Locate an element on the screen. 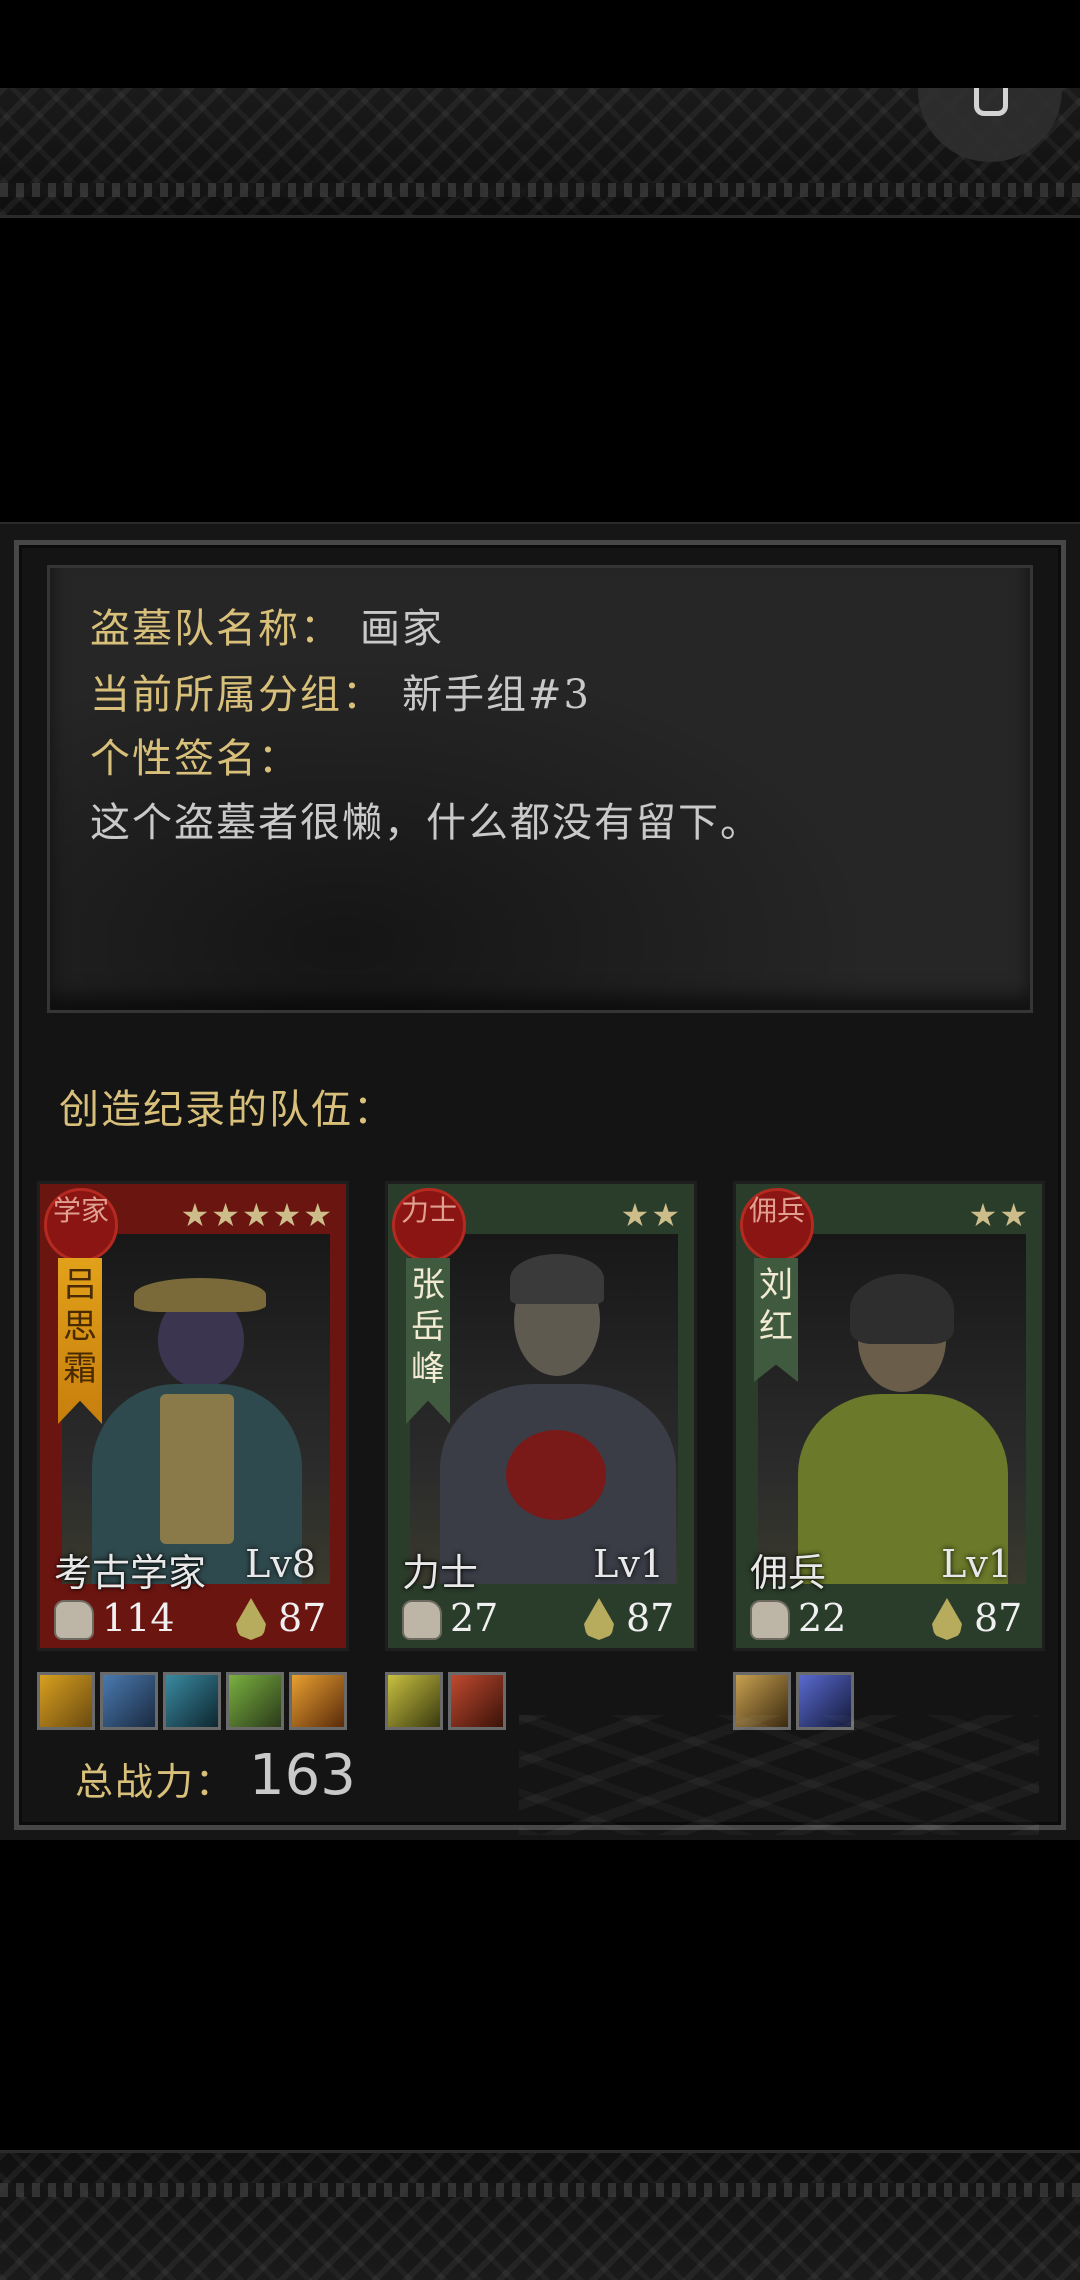 Image resolution: width=1080 pixels, height=2280 pixels. total-power-value: 163 is located at coordinates (302, 1775).